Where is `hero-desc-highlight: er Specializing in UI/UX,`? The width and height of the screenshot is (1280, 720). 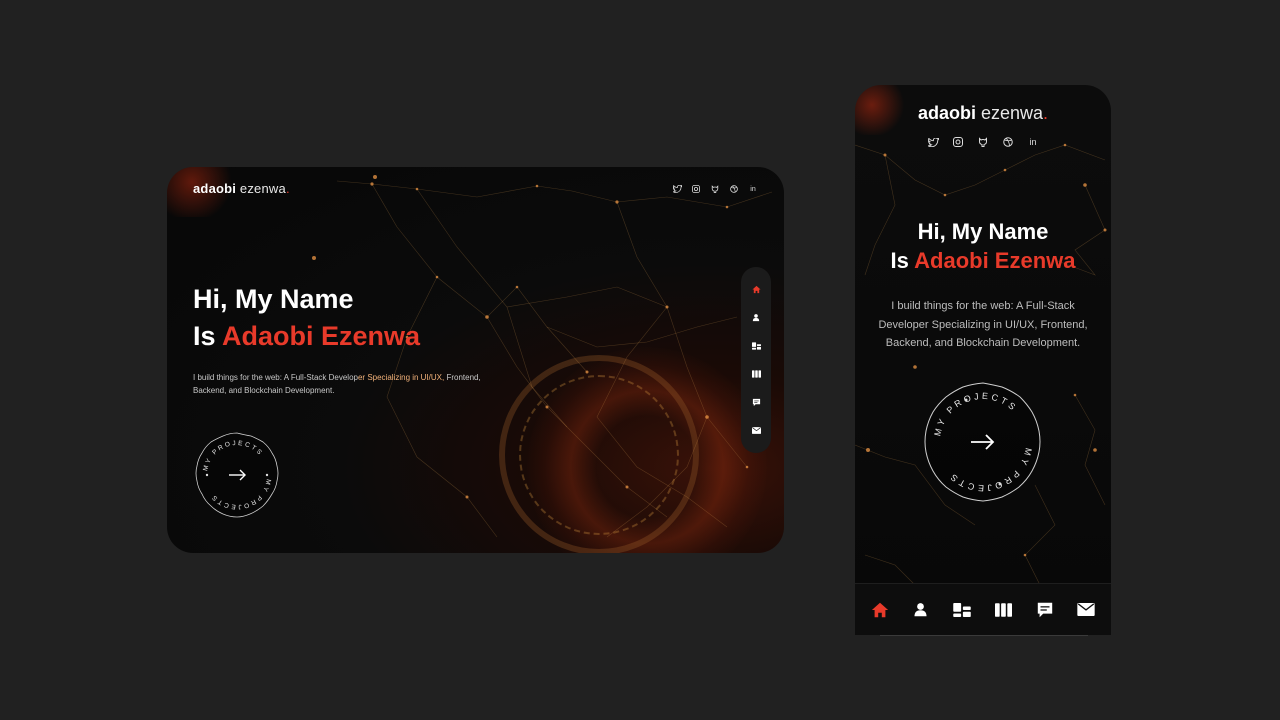 hero-desc-highlight: er Specializing in UI/UX, is located at coordinates (401, 377).